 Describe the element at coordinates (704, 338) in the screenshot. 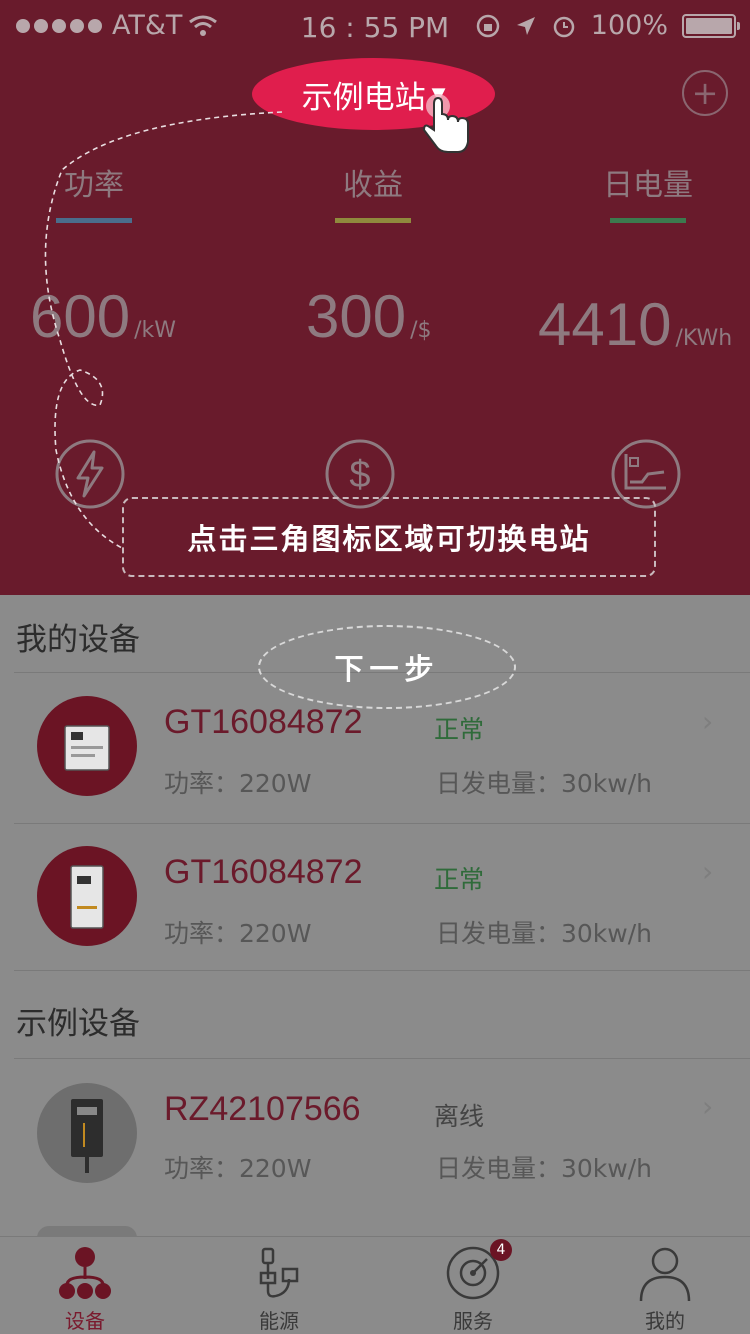

I see `metric-unit: /KWh` at that location.